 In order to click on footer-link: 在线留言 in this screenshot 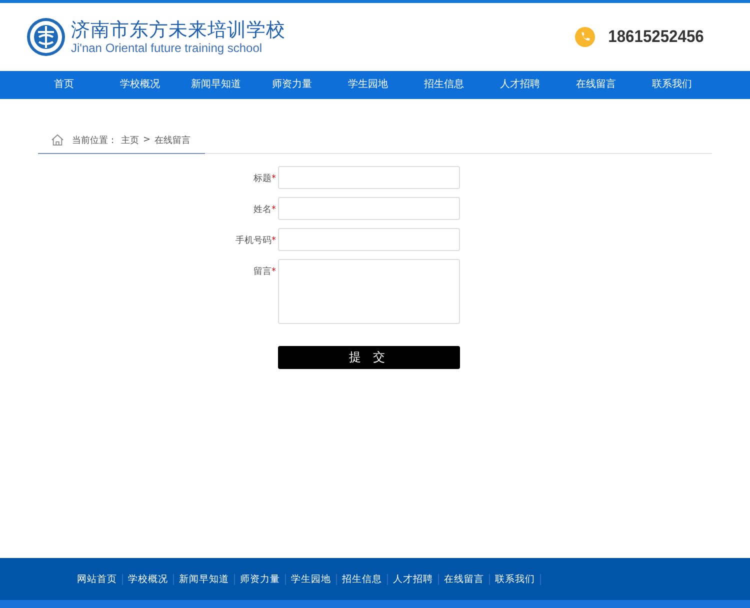, I will do `click(464, 579)`.